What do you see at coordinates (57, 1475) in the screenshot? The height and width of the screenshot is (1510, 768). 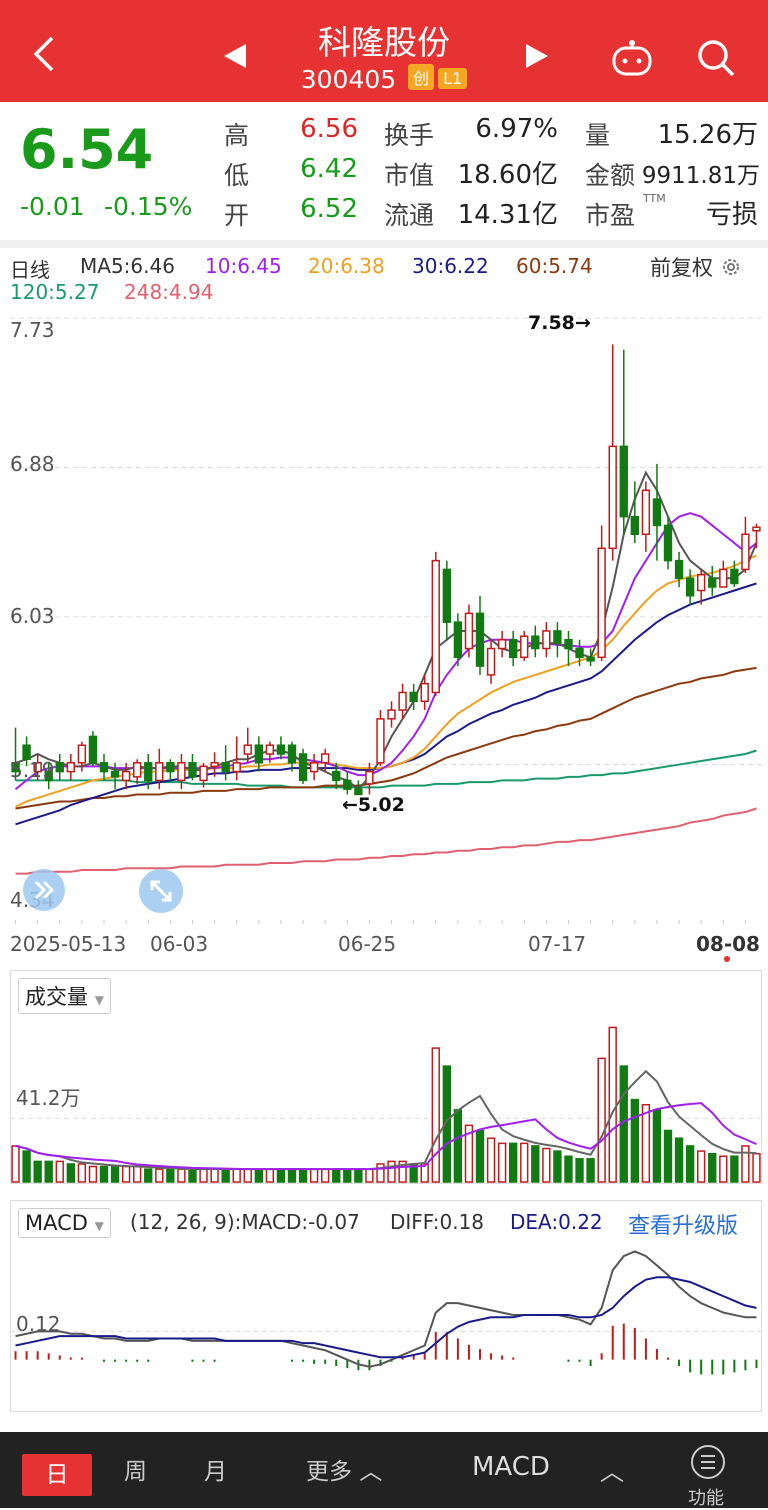 I see `tab-day: 日` at bounding box center [57, 1475].